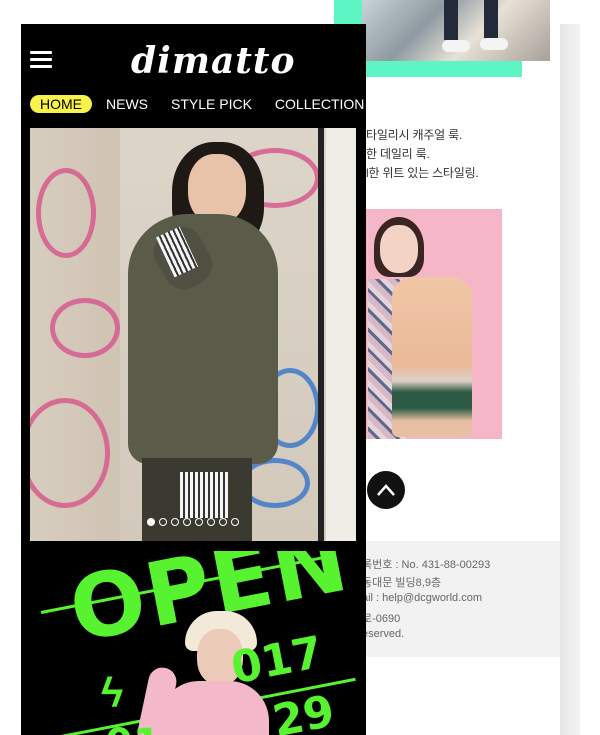 The width and height of the screenshot is (600, 735). Describe the element at coordinates (193, 522) in the screenshot. I see `slider-pagination` at that location.